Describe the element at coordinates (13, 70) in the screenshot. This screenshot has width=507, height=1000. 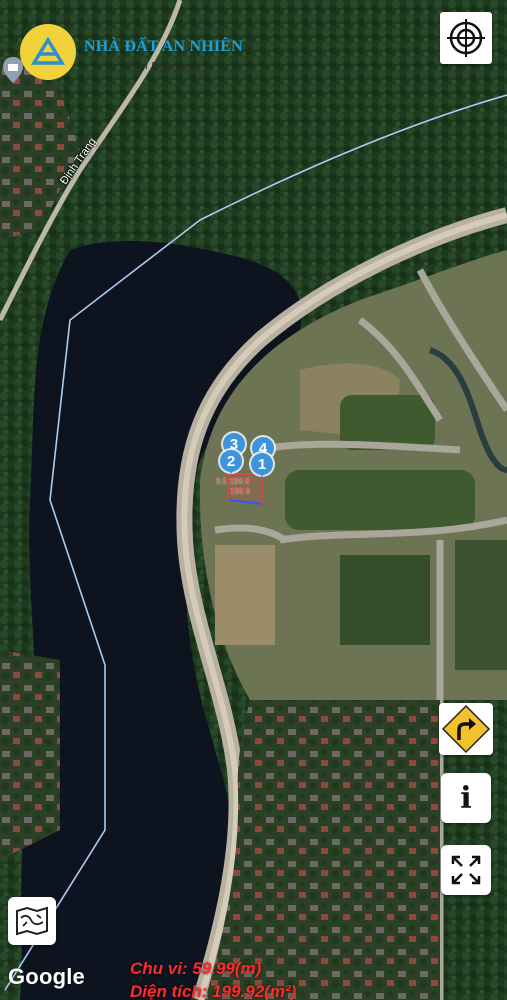
I see `location-marker-icon` at that location.